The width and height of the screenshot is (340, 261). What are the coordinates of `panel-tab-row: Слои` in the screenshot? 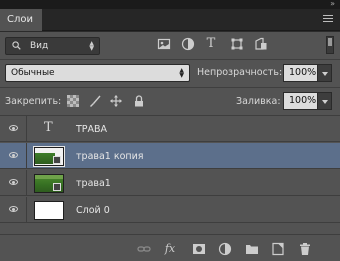 It's located at (170, 20).